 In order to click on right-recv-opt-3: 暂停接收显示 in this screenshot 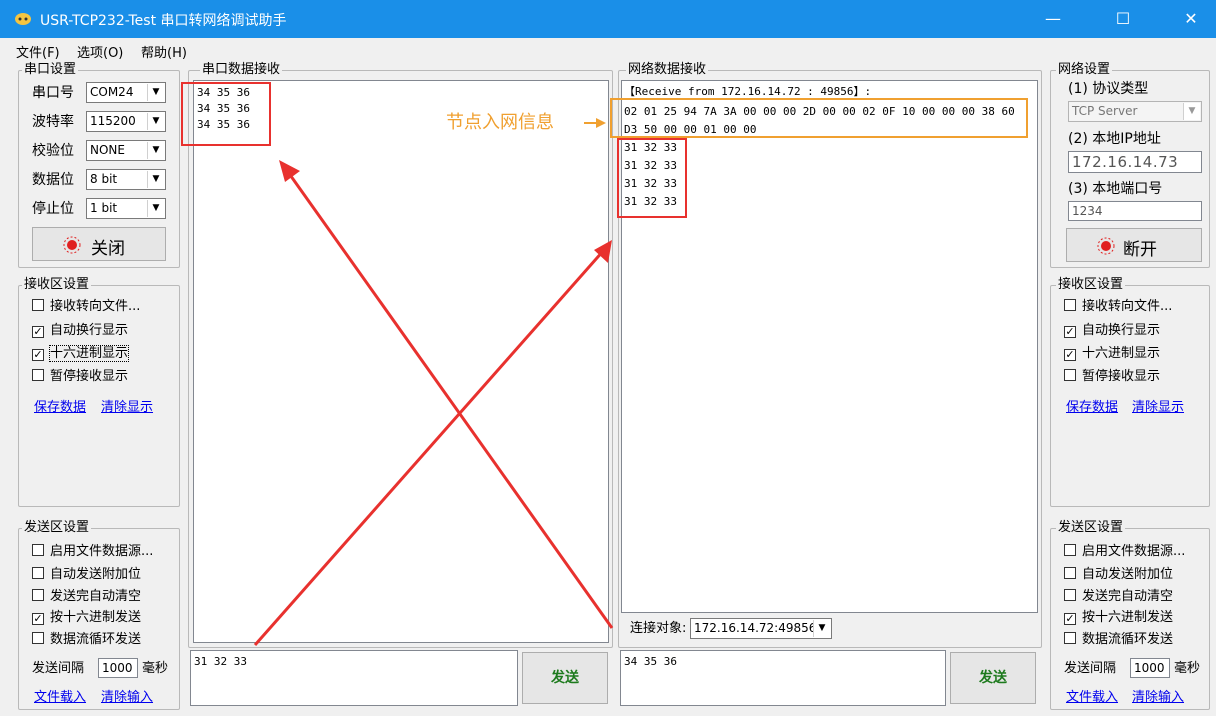, I will do `click(1112, 377)`.